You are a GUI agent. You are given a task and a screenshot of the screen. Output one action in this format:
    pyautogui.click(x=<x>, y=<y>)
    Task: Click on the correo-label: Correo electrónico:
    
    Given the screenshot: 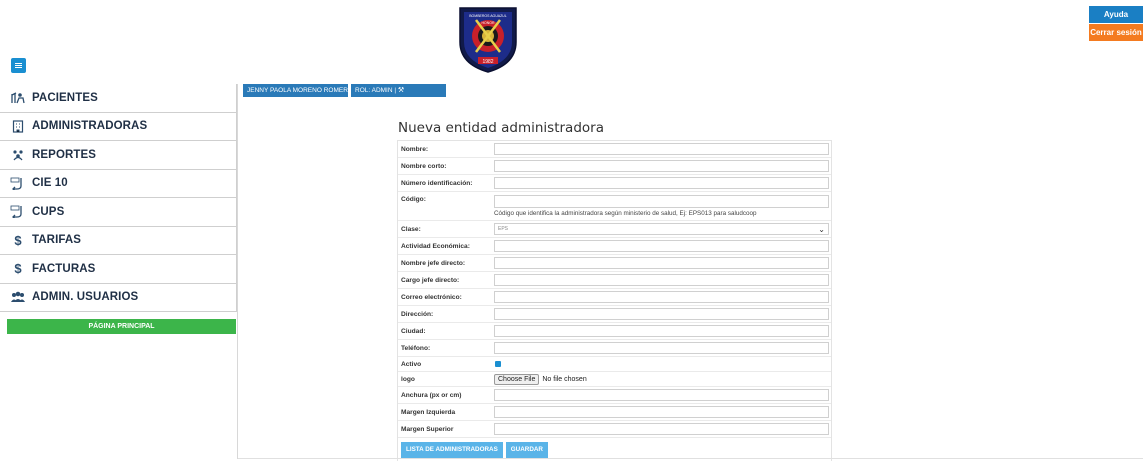 What is the action you would take?
    pyautogui.click(x=431, y=297)
    